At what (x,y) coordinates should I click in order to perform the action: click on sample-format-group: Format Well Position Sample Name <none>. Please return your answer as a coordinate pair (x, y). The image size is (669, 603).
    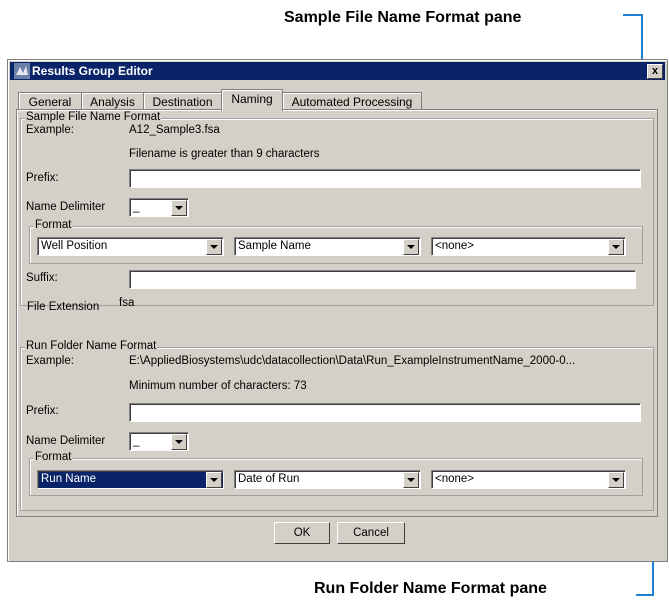
    Looking at the image, I should click on (336, 241).